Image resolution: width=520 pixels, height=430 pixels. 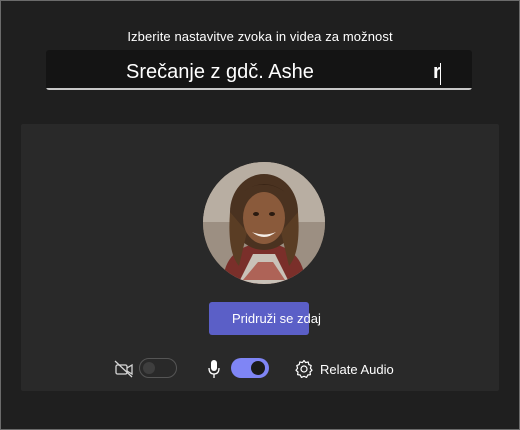 I want to click on title-underline, so click(x=259, y=89).